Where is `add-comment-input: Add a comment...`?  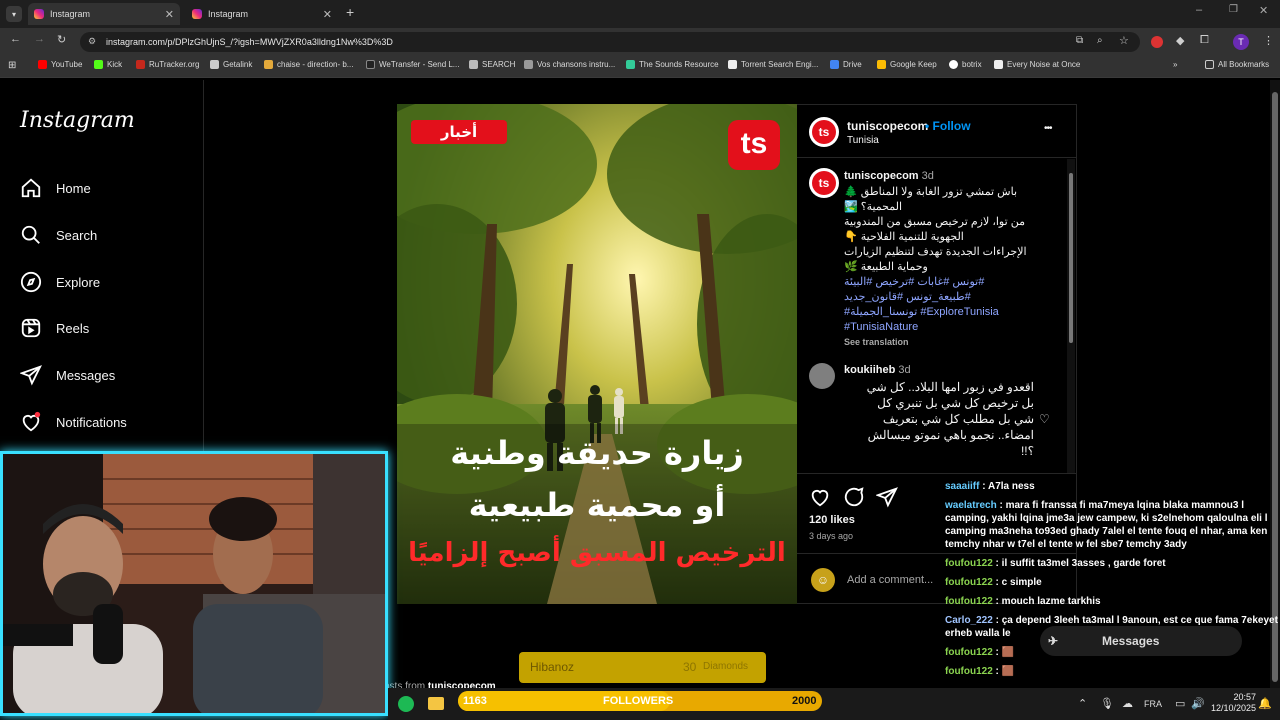 add-comment-input: Add a comment... is located at coordinates (890, 580).